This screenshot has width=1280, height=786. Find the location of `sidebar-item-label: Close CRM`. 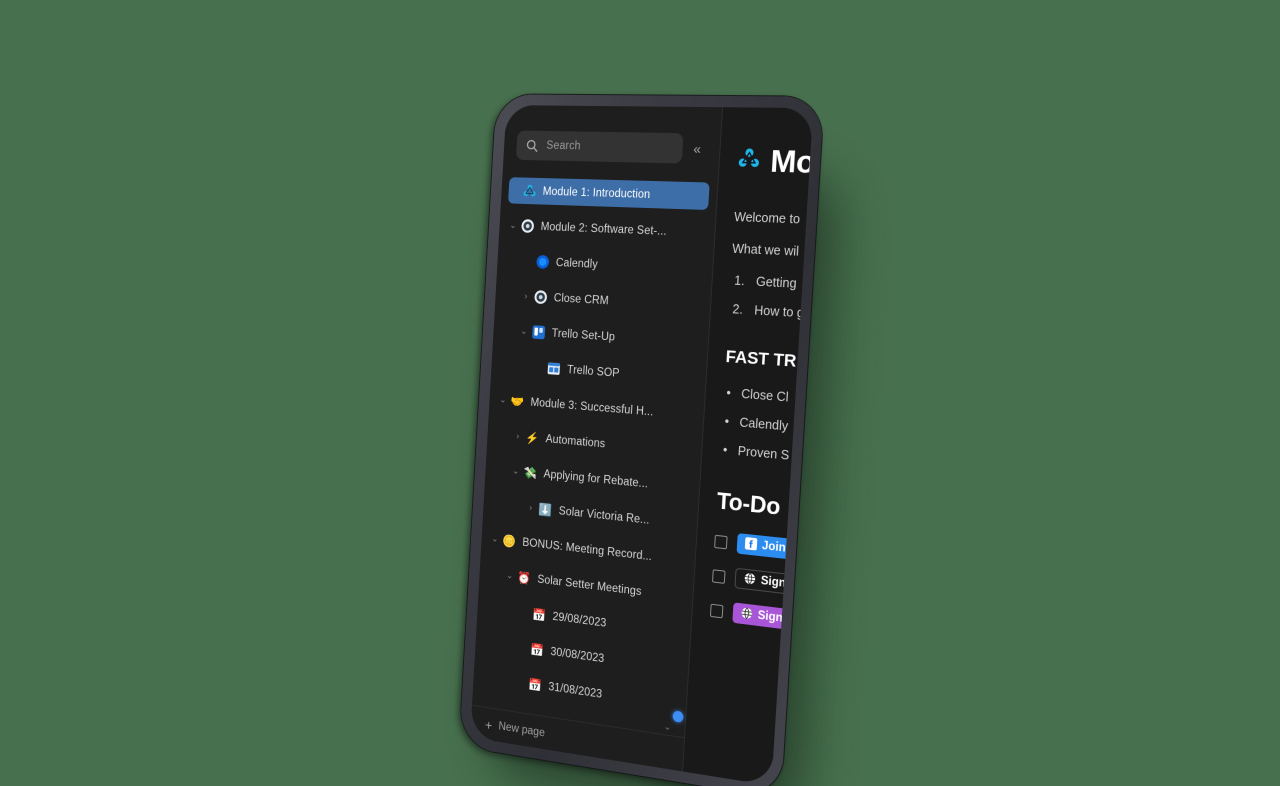

sidebar-item-label: Close CRM is located at coordinates (581, 299).